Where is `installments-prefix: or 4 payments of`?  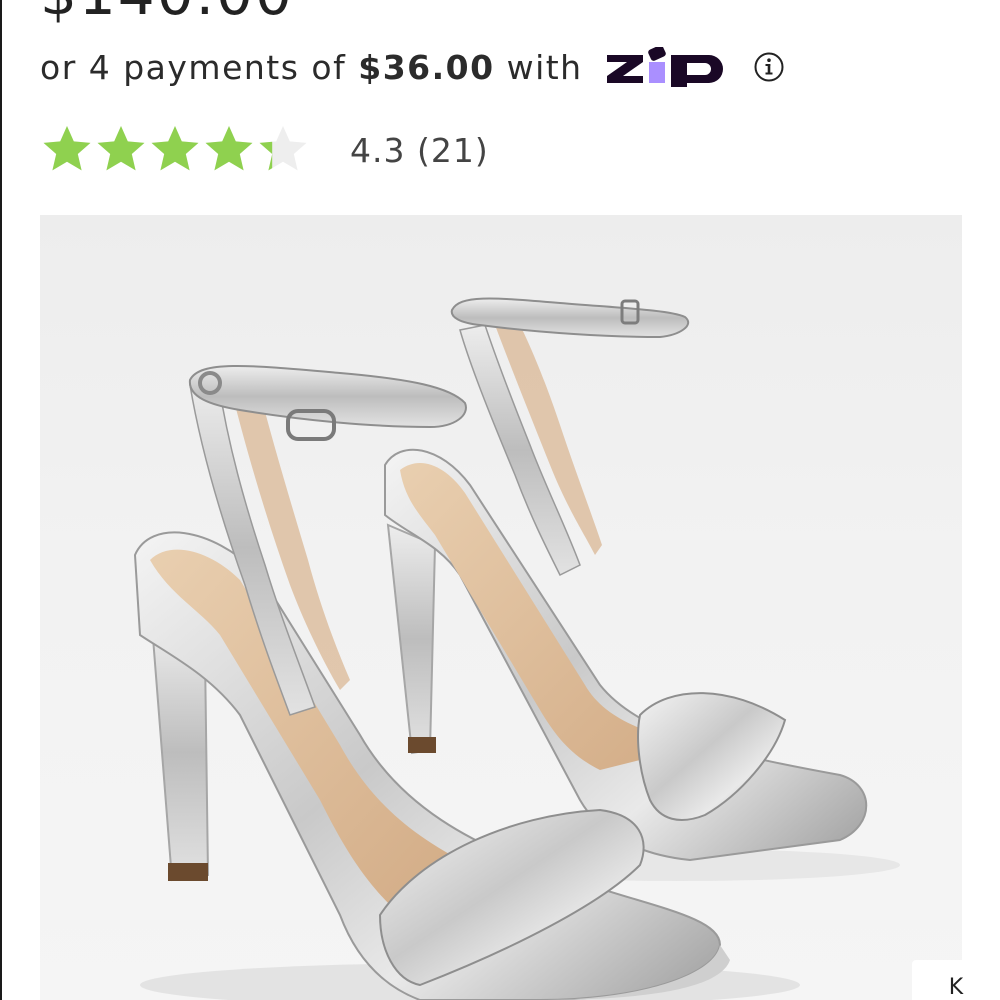 installments-prefix: or 4 payments of is located at coordinates (193, 67).